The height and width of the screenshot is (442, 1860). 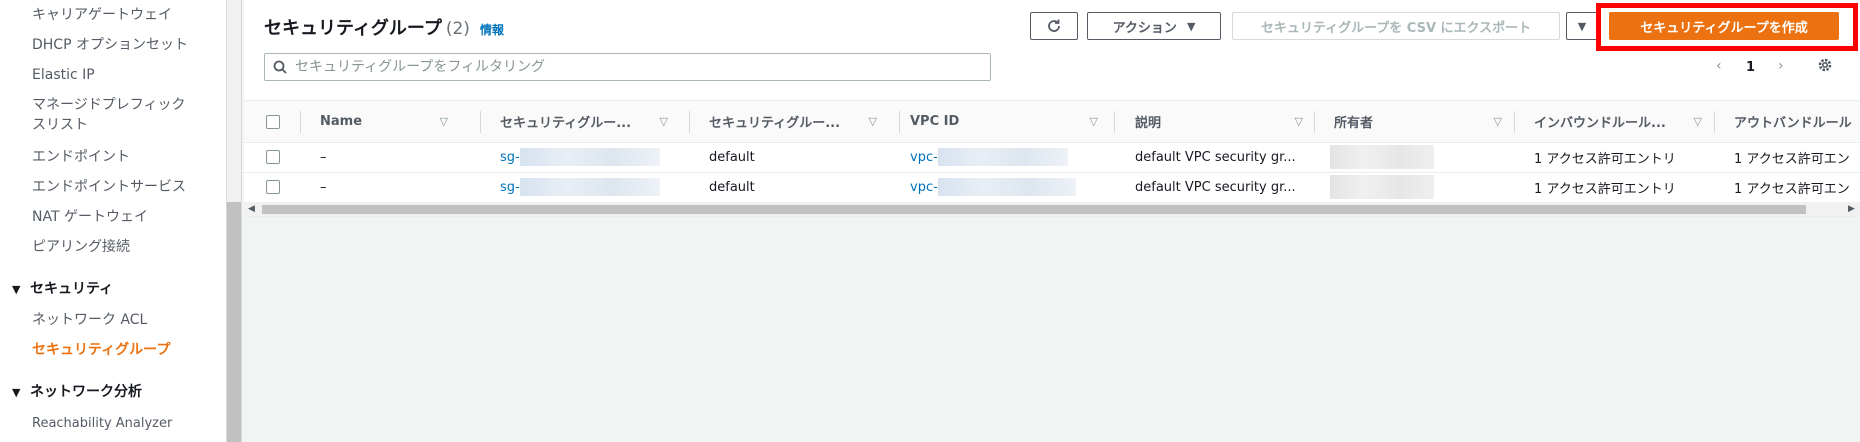 What do you see at coordinates (1727, 27) in the screenshot?
I see `highlight-box` at bounding box center [1727, 27].